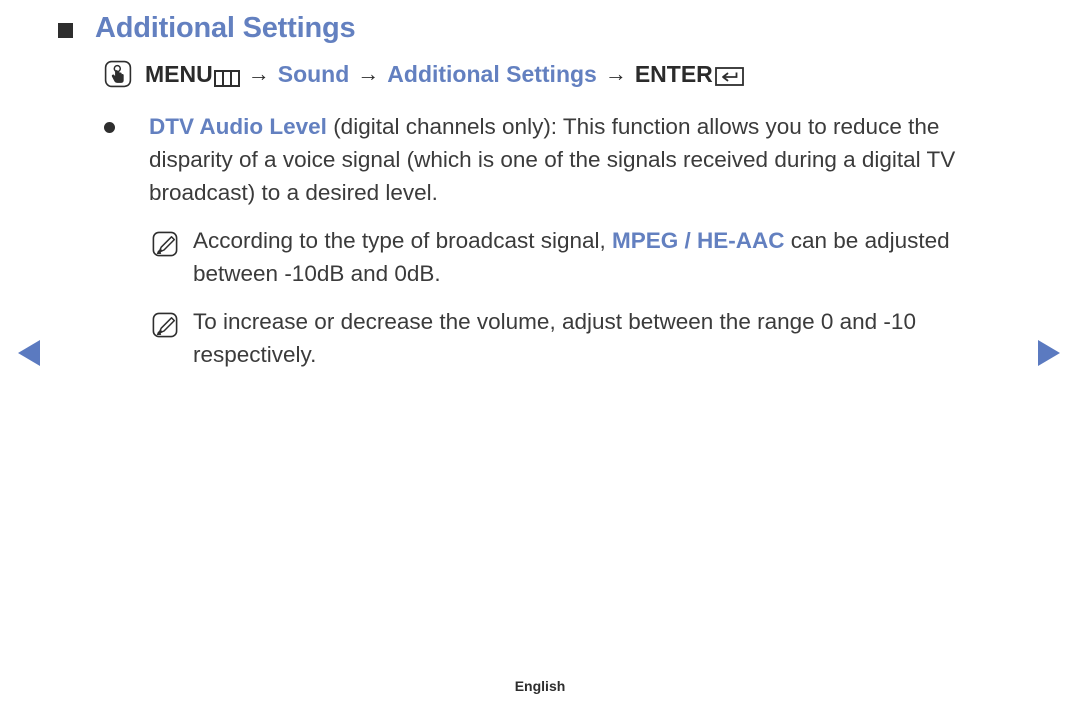 The height and width of the screenshot is (705, 1080). I want to click on filled-square-icon, so click(65, 30).